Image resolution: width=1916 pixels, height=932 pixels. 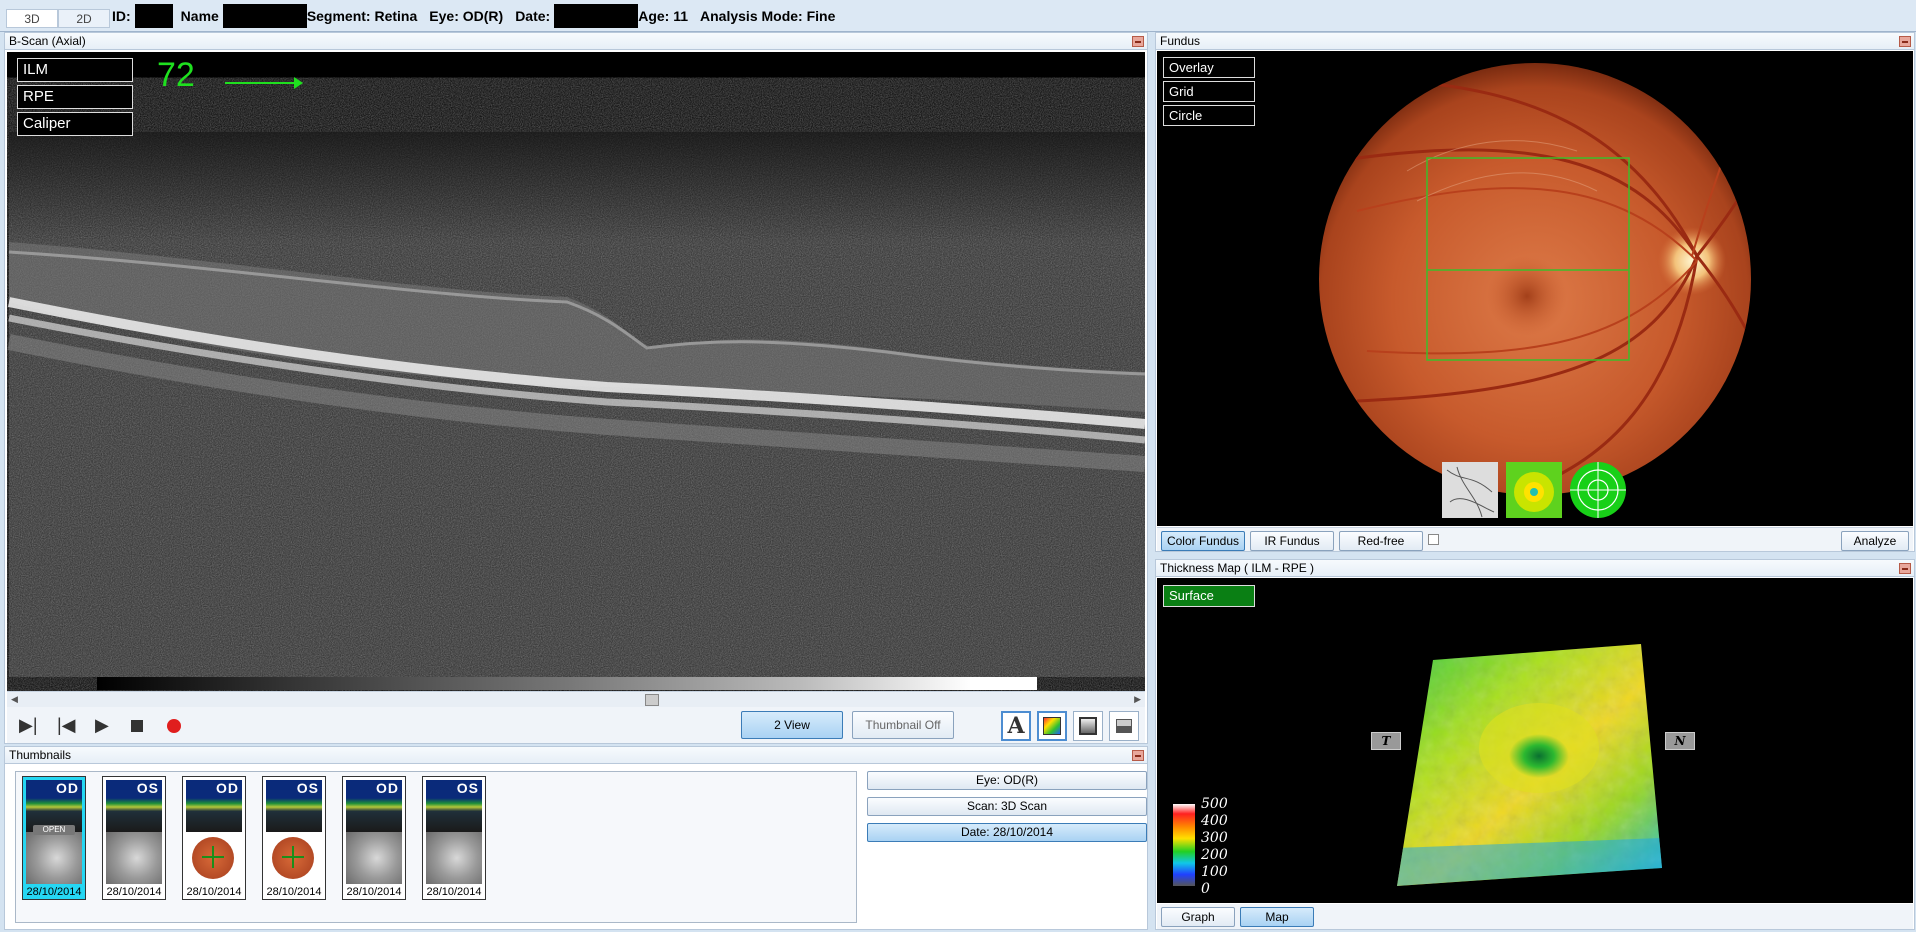 I want to click on thumbnail-item: OD OPEN 28/10/2014, so click(x=54, y=838).